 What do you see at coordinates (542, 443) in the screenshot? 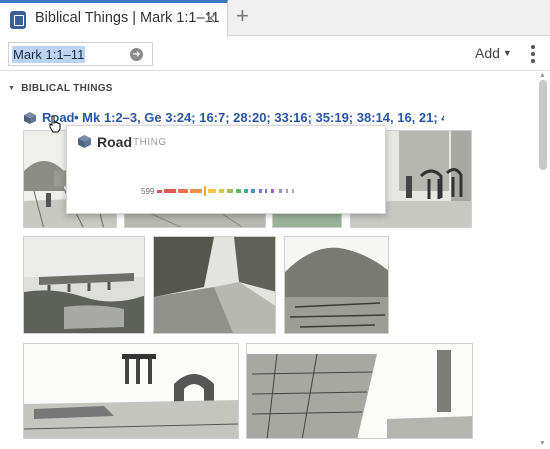
I see `scroll-down-icon: ▼` at bounding box center [542, 443].